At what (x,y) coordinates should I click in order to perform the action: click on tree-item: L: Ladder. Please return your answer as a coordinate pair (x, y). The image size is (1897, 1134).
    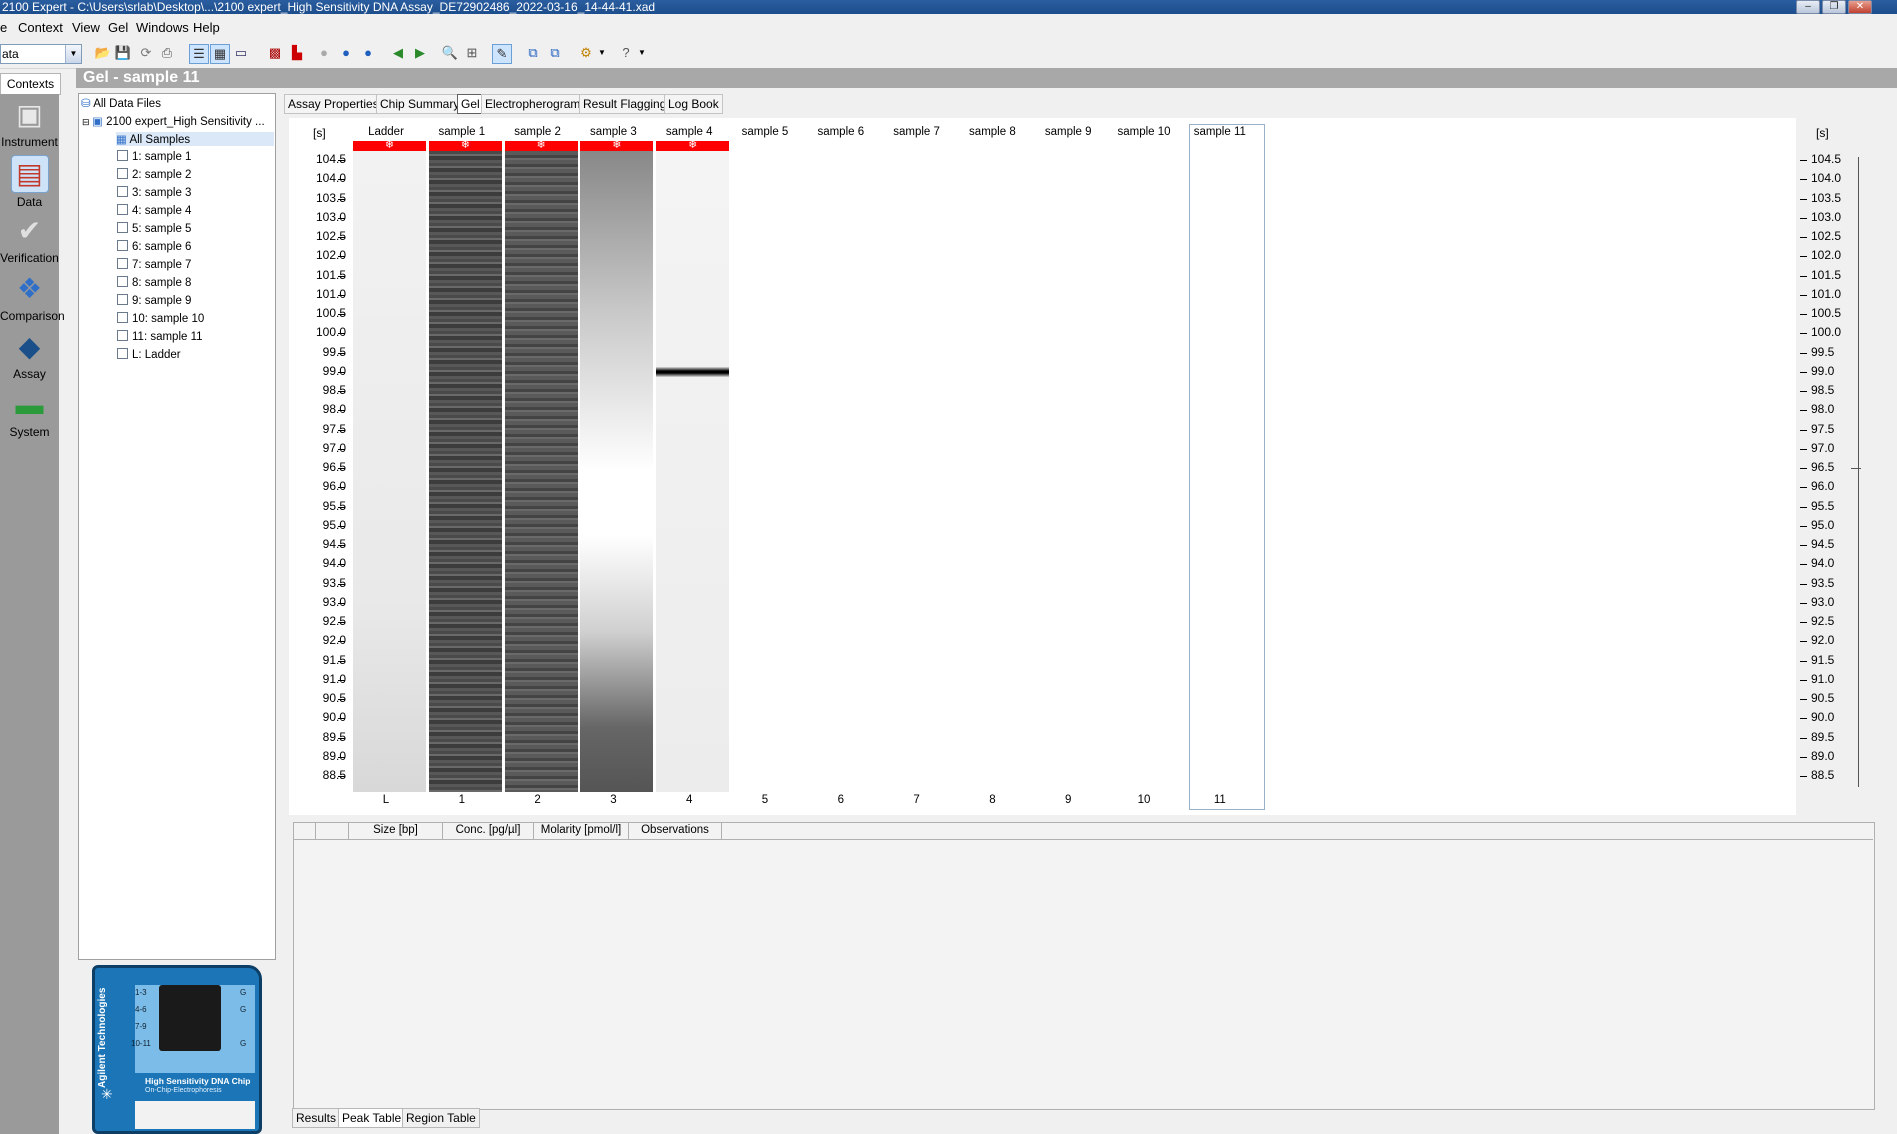
    Looking at the image, I should click on (149, 354).